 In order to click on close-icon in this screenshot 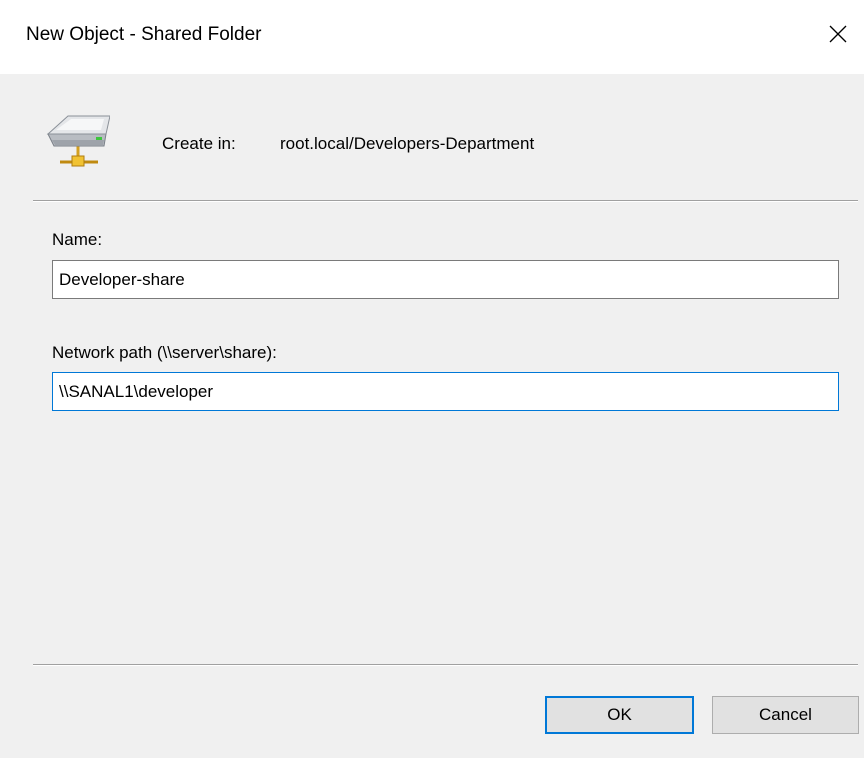, I will do `click(838, 34)`.